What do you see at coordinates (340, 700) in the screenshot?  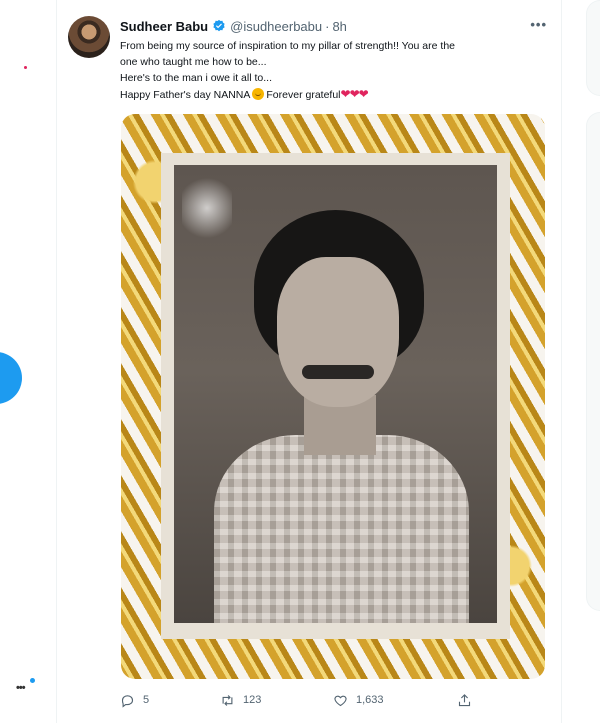 I see `heart-icon` at bounding box center [340, 700].